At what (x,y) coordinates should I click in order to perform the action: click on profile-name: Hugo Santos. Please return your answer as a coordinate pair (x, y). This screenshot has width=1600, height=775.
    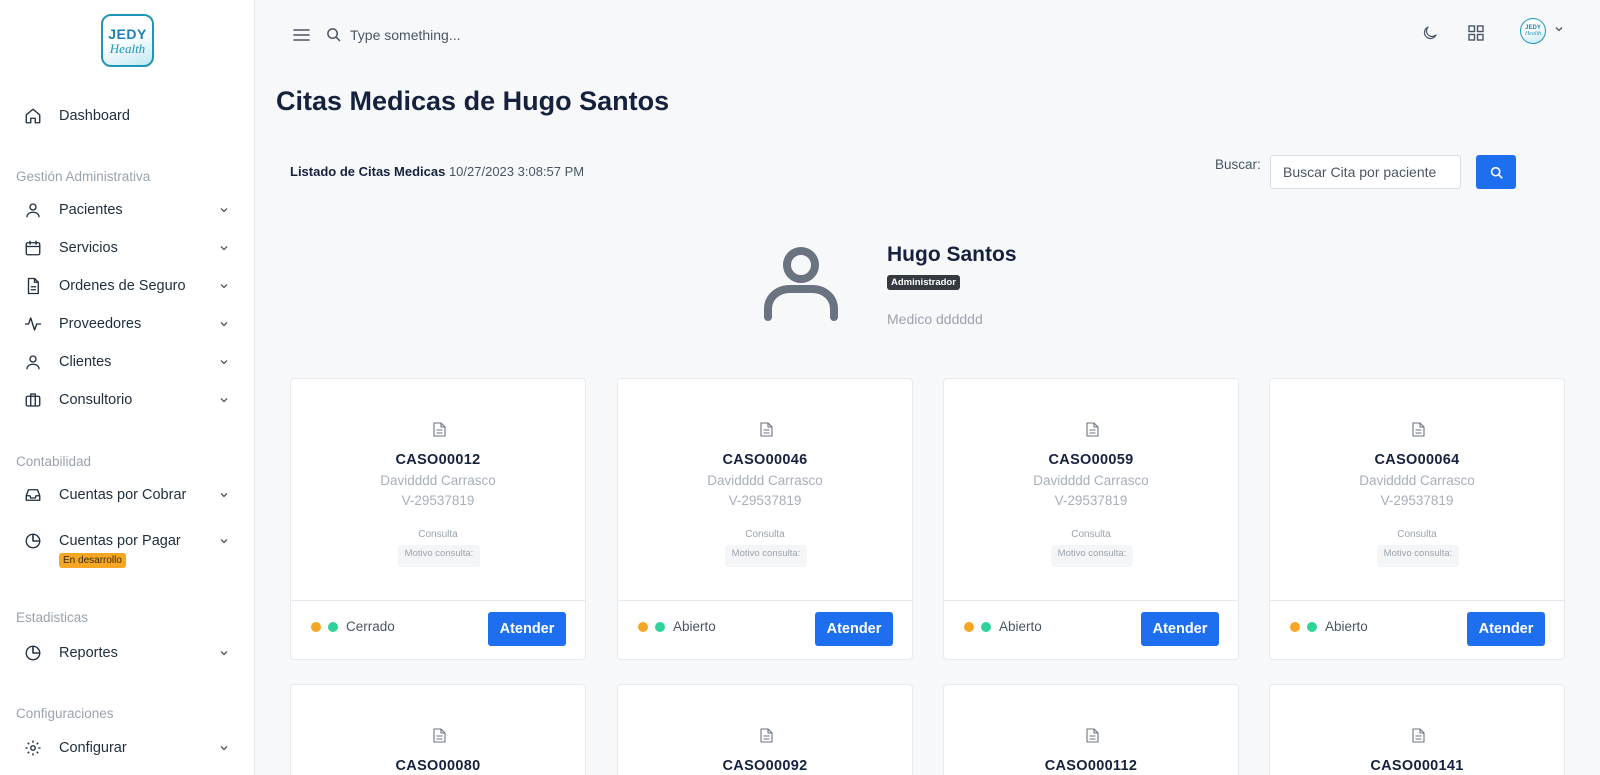
    Looking at the image, I should click on (952, 254).